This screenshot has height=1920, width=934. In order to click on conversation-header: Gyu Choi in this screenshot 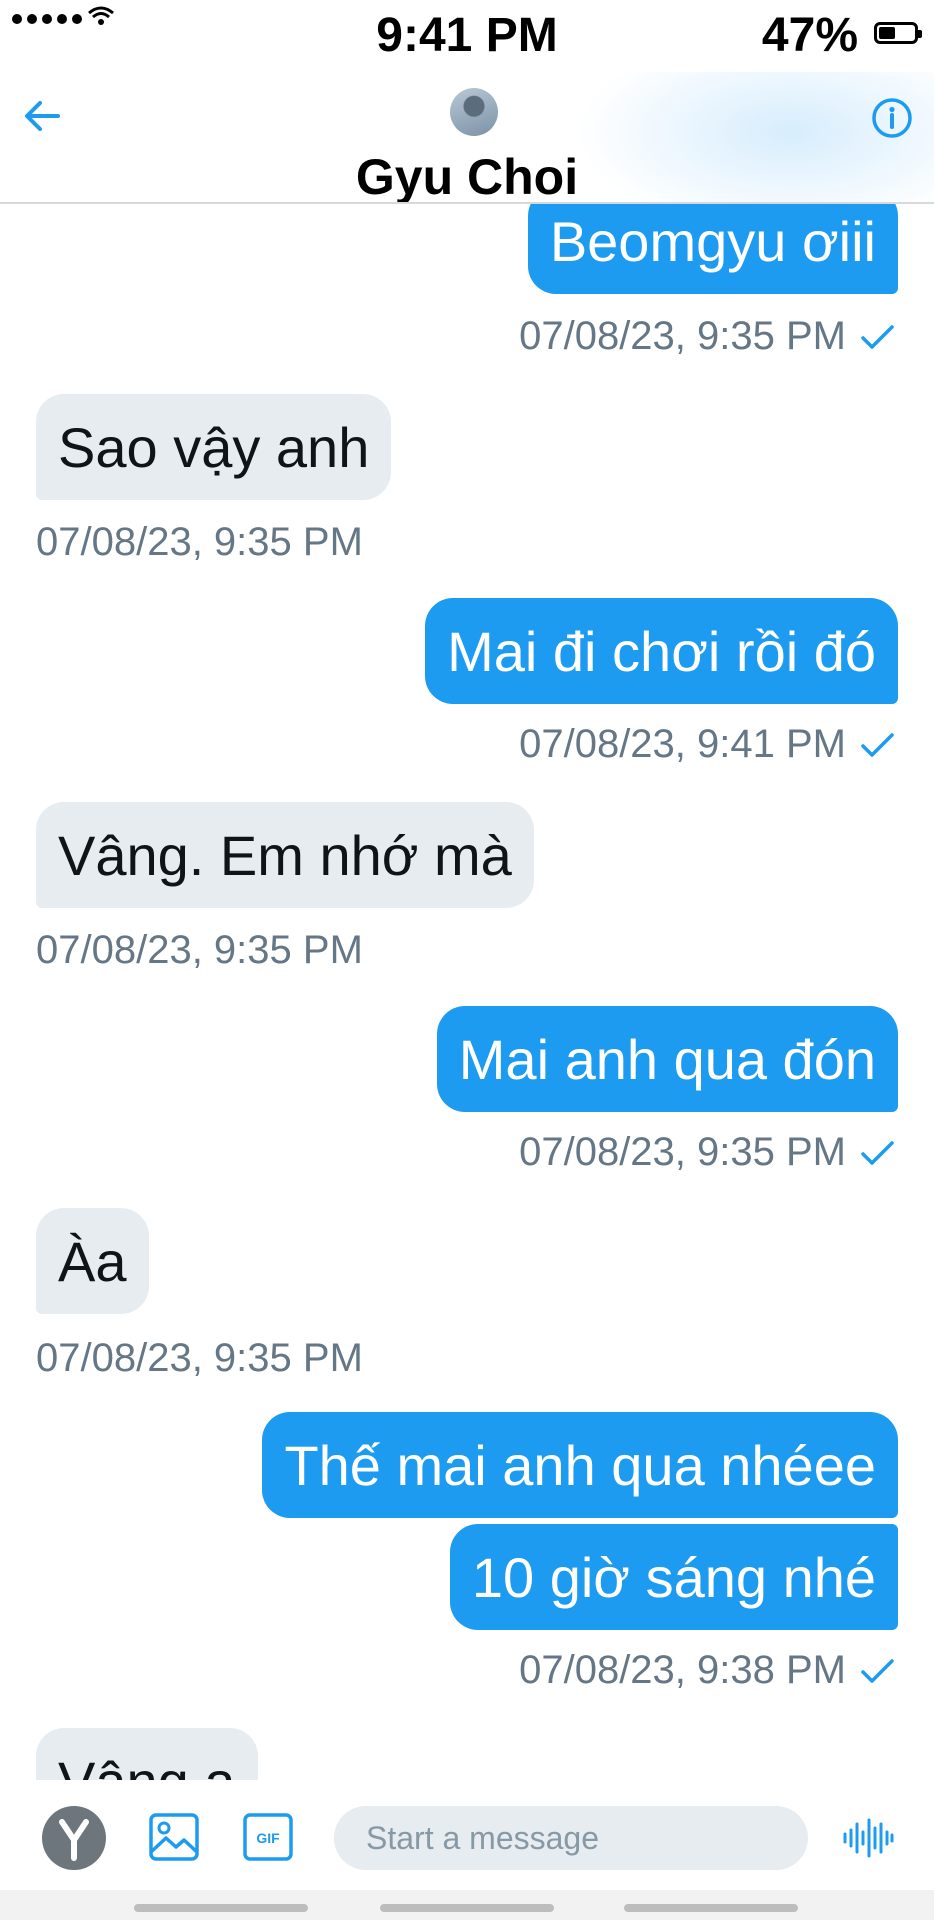, I will do `click(467, 138)`.